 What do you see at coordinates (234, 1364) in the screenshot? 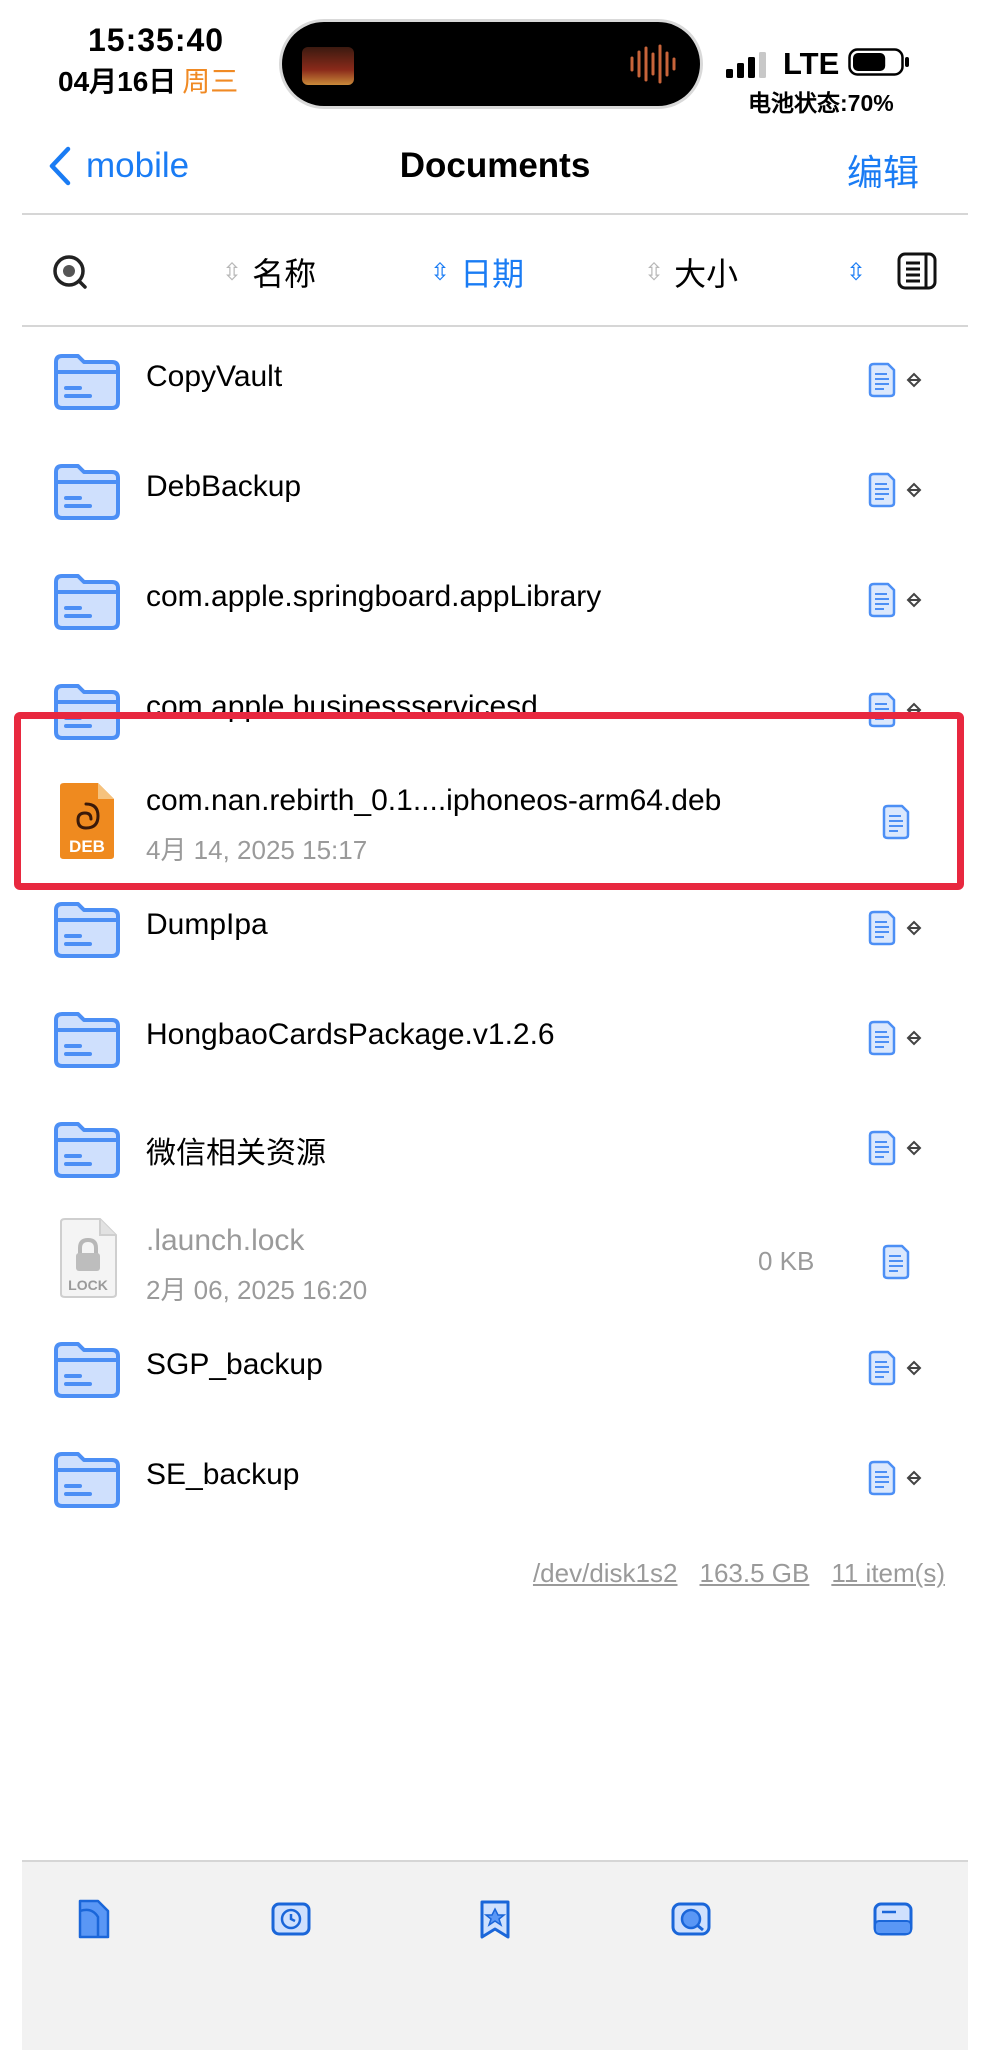
I see `file-name: SGP_backup` at bounding box center [234, 1364].